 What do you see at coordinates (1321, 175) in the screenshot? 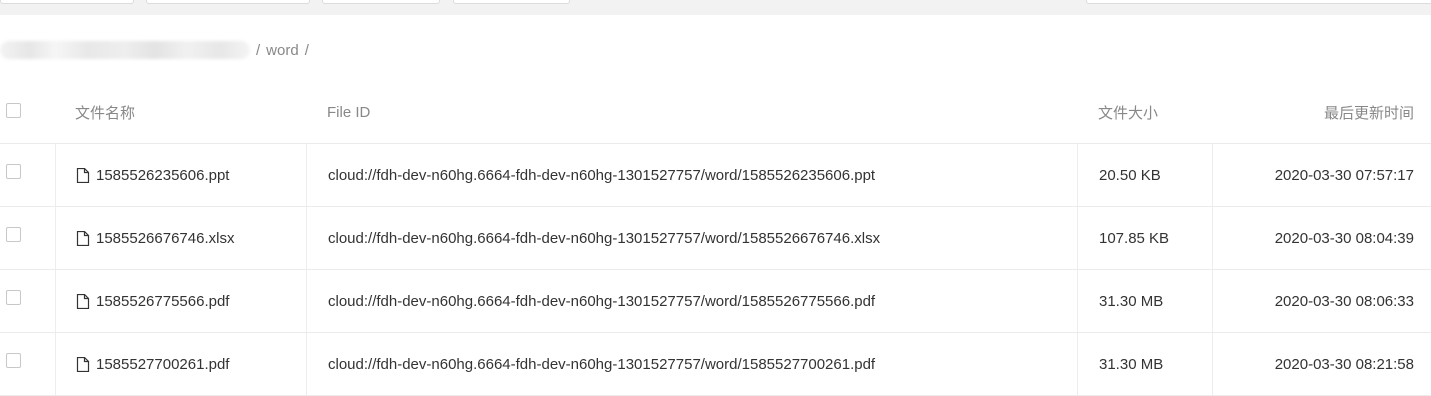
I see `file-time-cell: 2020-03-30 07:57:17` at bounding box center [1321, 175].